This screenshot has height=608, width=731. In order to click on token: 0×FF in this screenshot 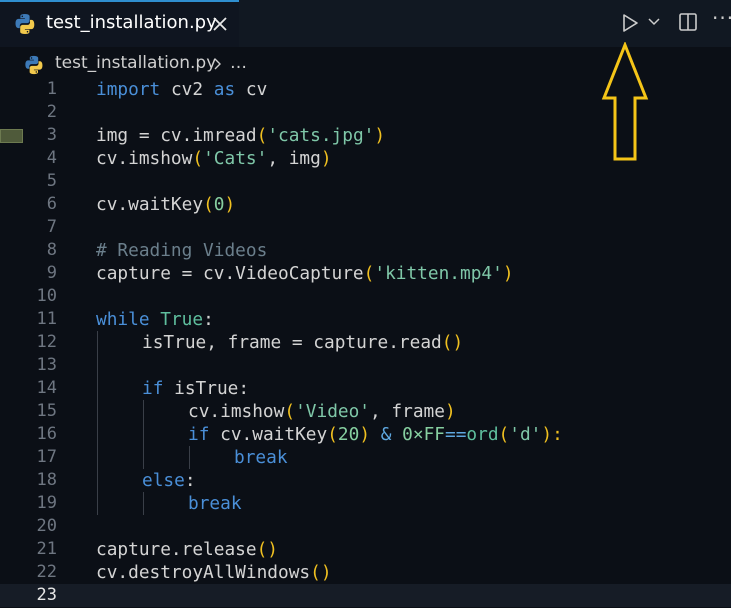, I will do `click(423, 434)`.